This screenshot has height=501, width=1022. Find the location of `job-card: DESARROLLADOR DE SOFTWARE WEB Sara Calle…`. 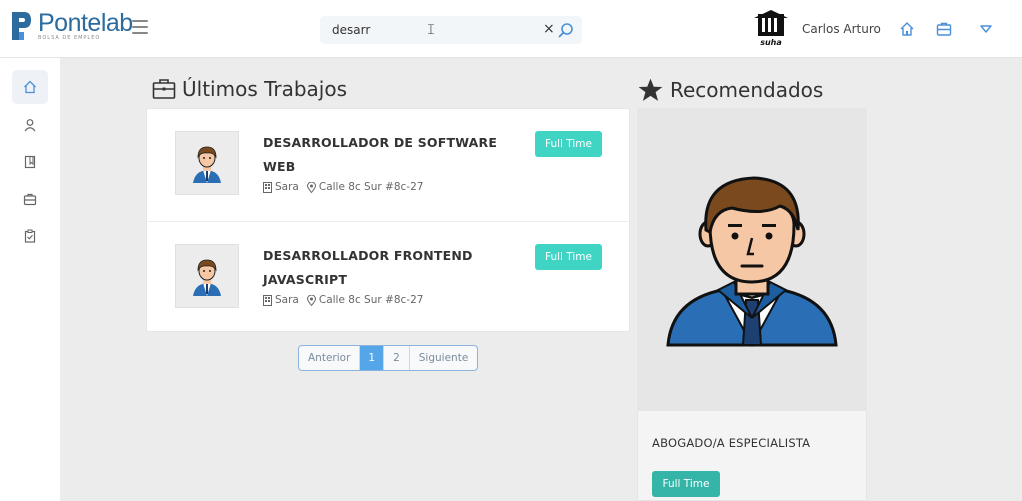

job-card: DESARROLLADOR DE SOFTWARE WEB Sara Calle… is located at coordinates (388, 165).